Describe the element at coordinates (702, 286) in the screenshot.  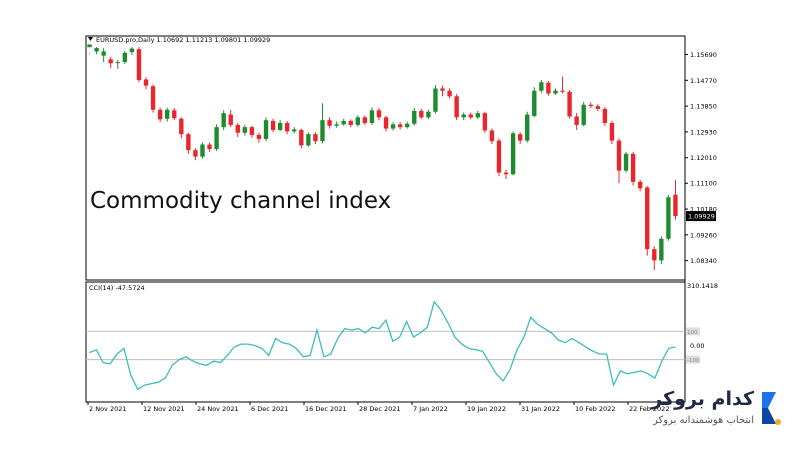
I see `cci-max-label: 310.1418` at that location.